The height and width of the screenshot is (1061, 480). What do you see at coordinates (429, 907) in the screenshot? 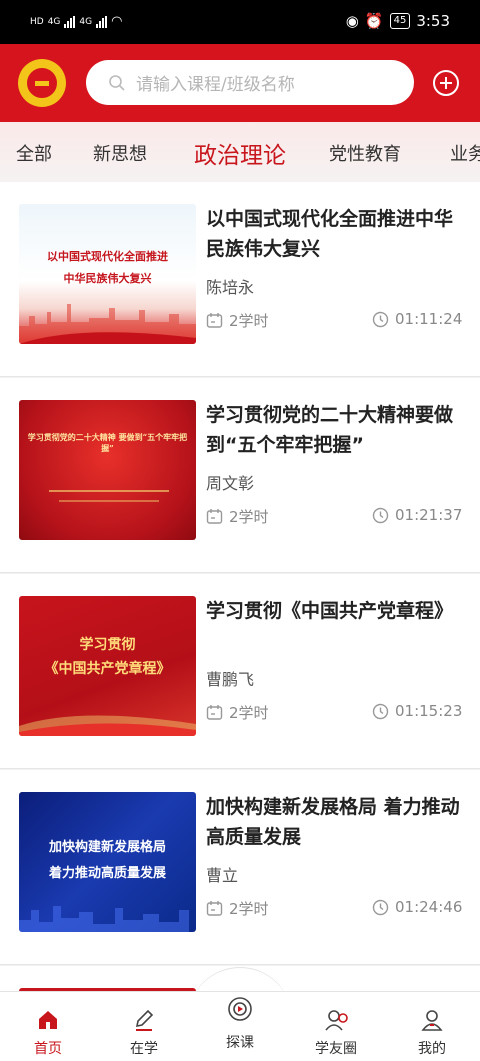
I see `course-duration-label: 01:24:46` at bounding box center [429, 907].